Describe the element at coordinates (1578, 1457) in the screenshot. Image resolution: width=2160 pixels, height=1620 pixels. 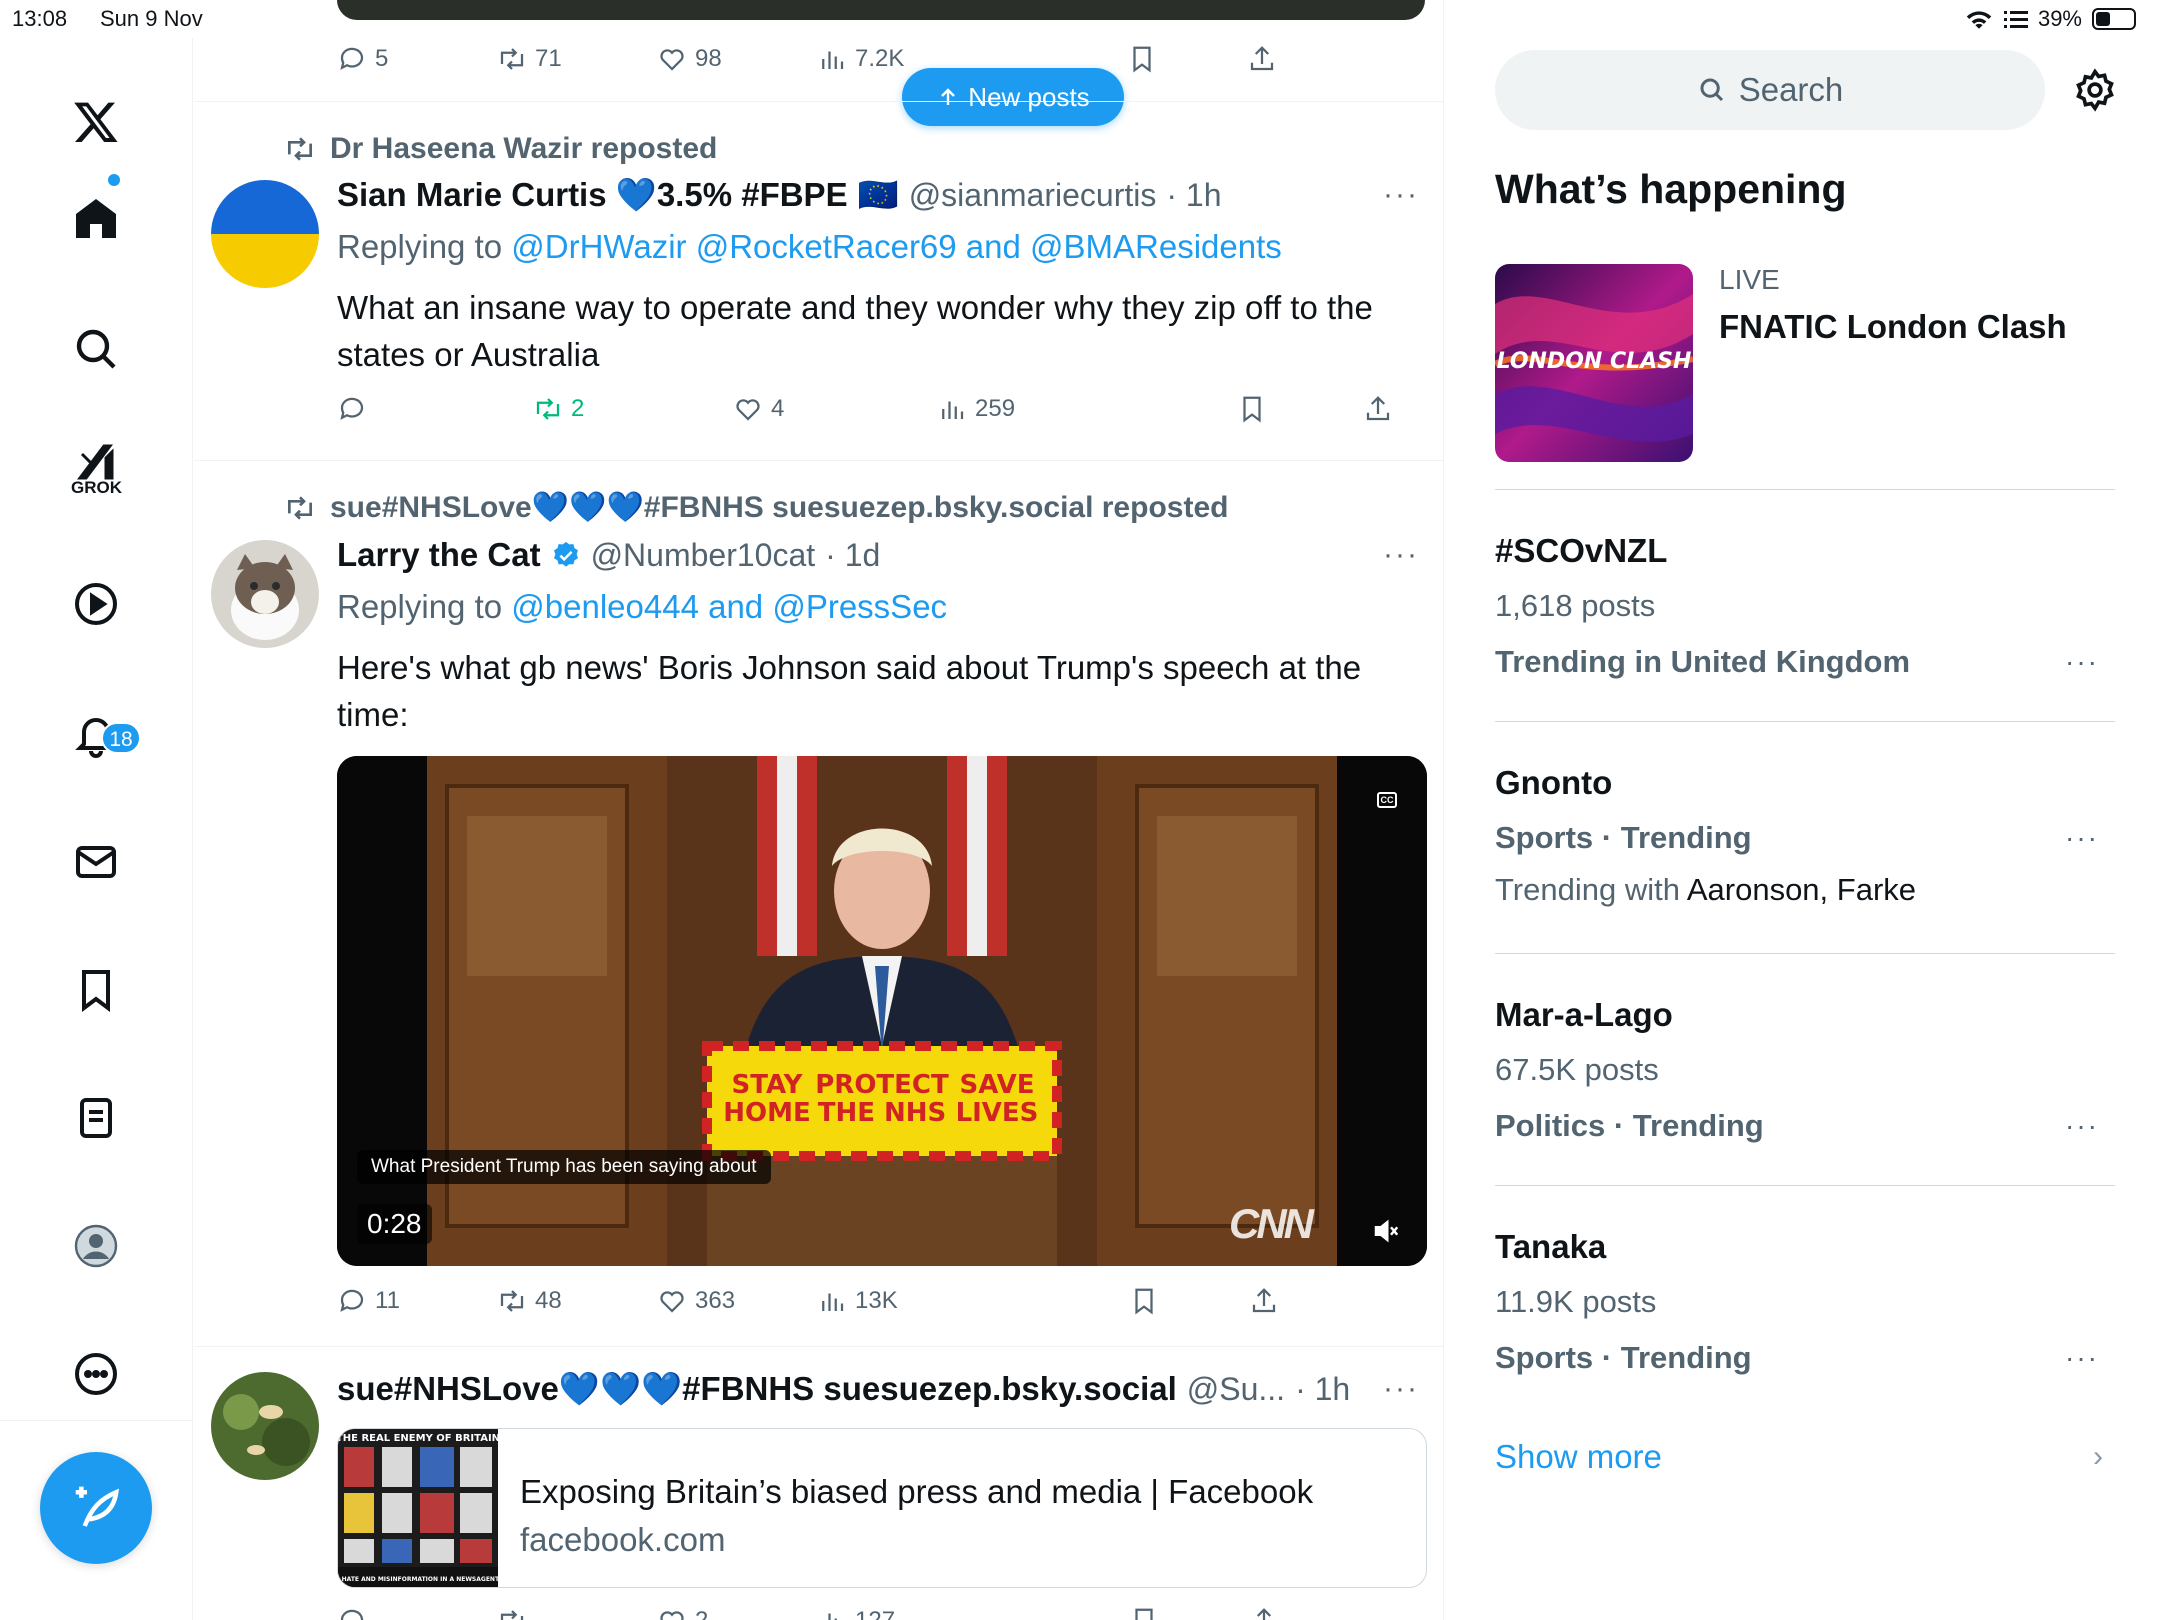
I see `show-more-link: Show more` at that location.